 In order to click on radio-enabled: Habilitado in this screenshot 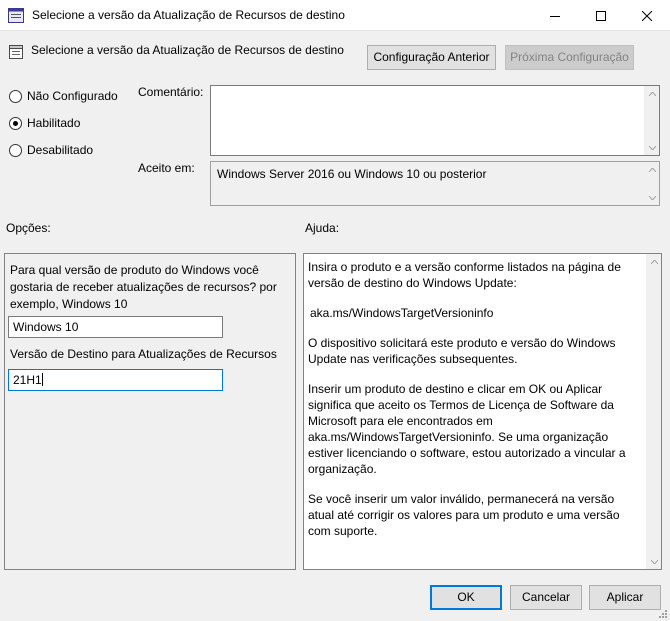, I will do `click(44, 123)`.